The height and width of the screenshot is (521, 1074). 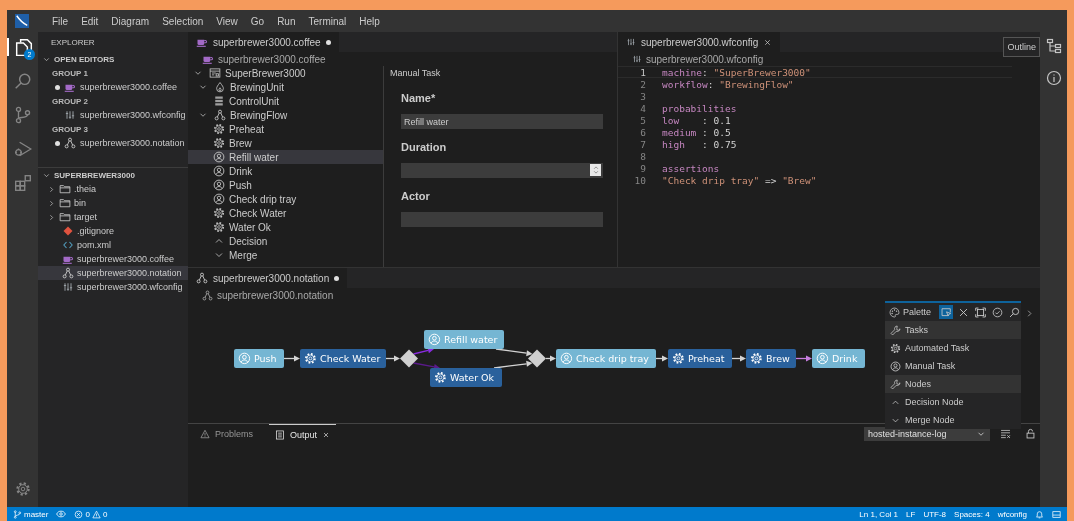 What do you see at coordinates (68, 231) in the screenshot?
I see `diamond-icon` at bounding box center [68, 231].